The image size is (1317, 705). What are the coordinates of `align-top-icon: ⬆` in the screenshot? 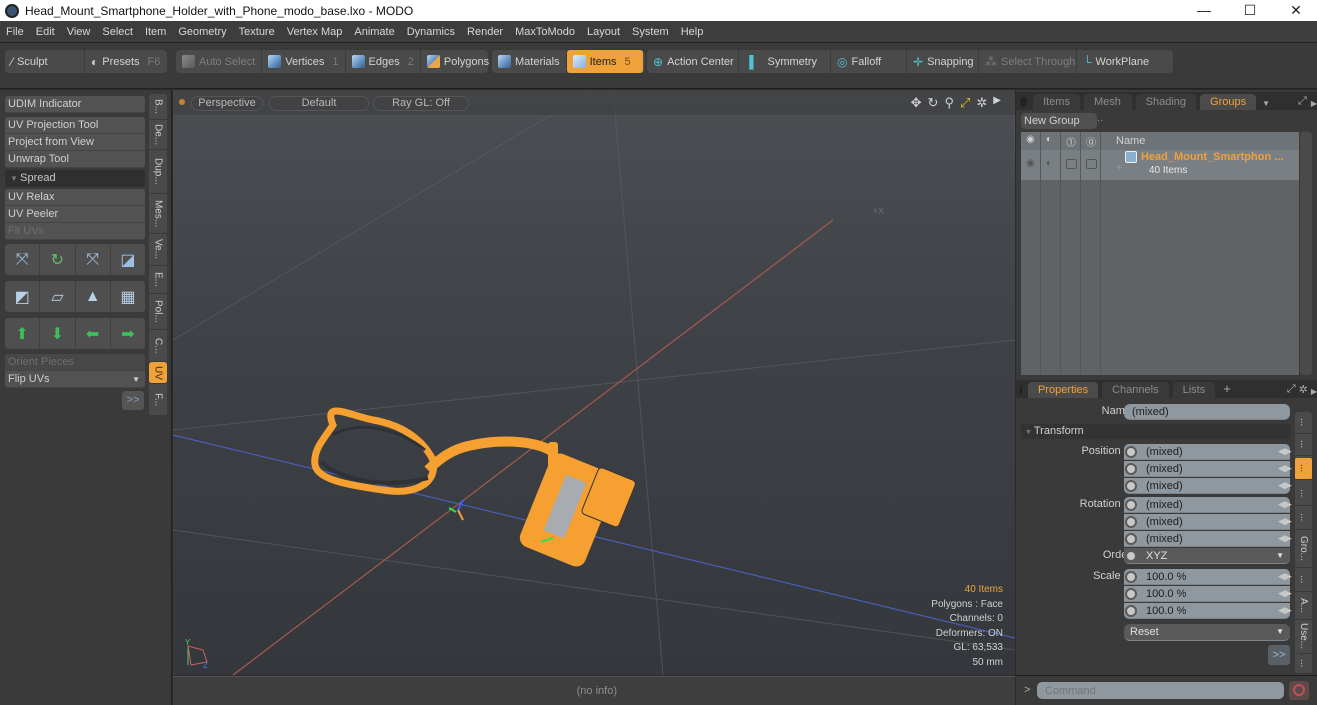 It's located at (23, 333).